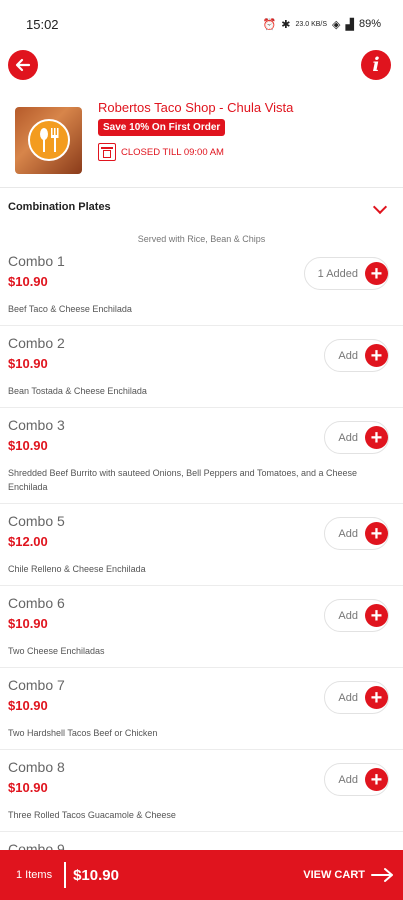 The width and height of the screenshot is (403, 900). Describe the element at coordinates (311, 24) in the screenshot. I see `net-speed: 23.0 KB/S` at that location.